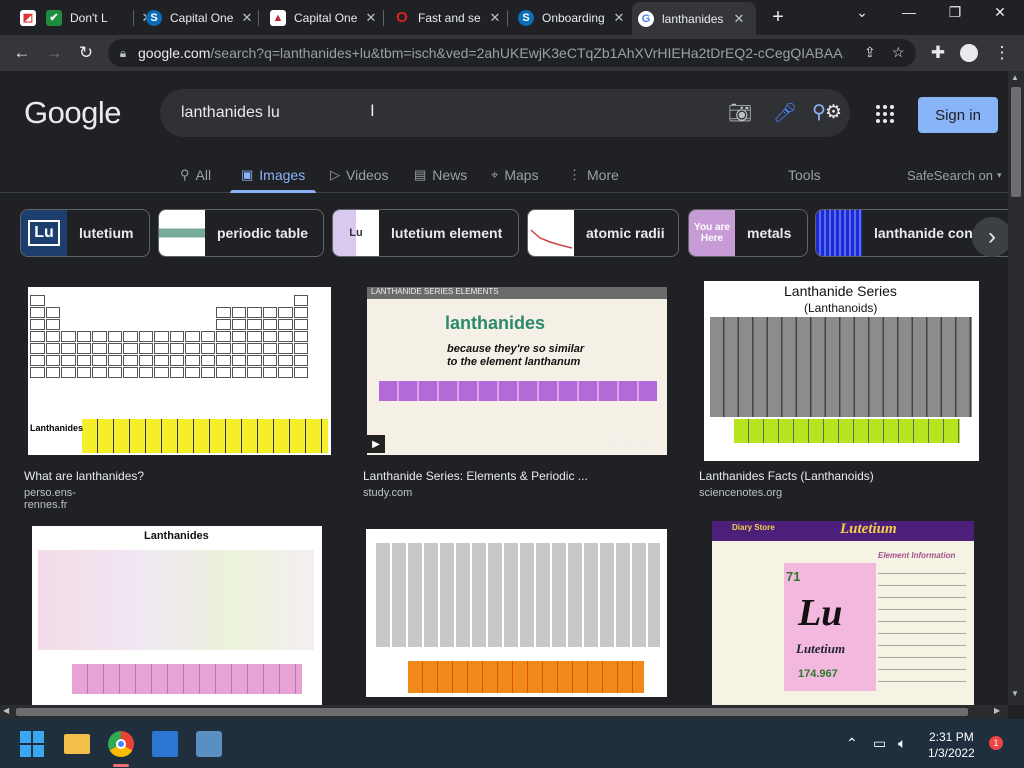 This screenshot has width=1024, height=768. I want to click on tab-search-chevron-icon: ⌄, so click(862, 12).